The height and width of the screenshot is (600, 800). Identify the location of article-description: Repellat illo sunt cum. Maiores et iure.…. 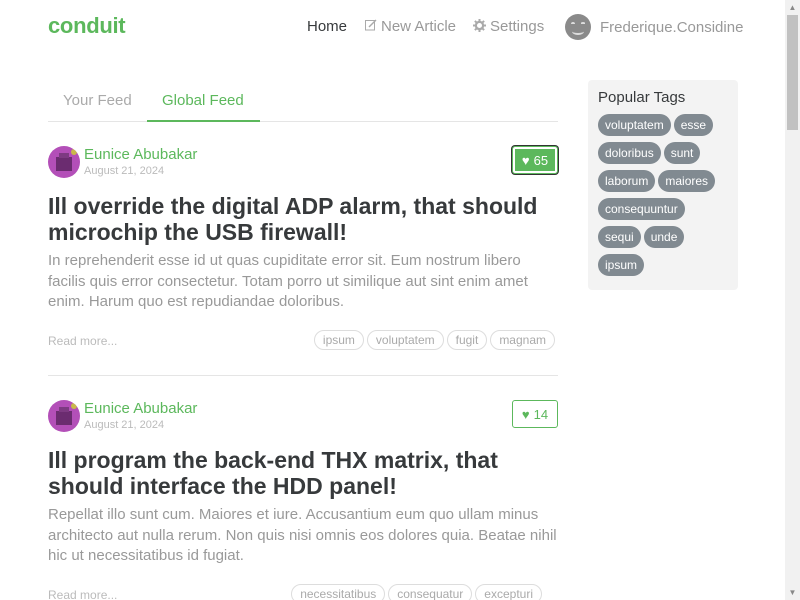
(303, 536).